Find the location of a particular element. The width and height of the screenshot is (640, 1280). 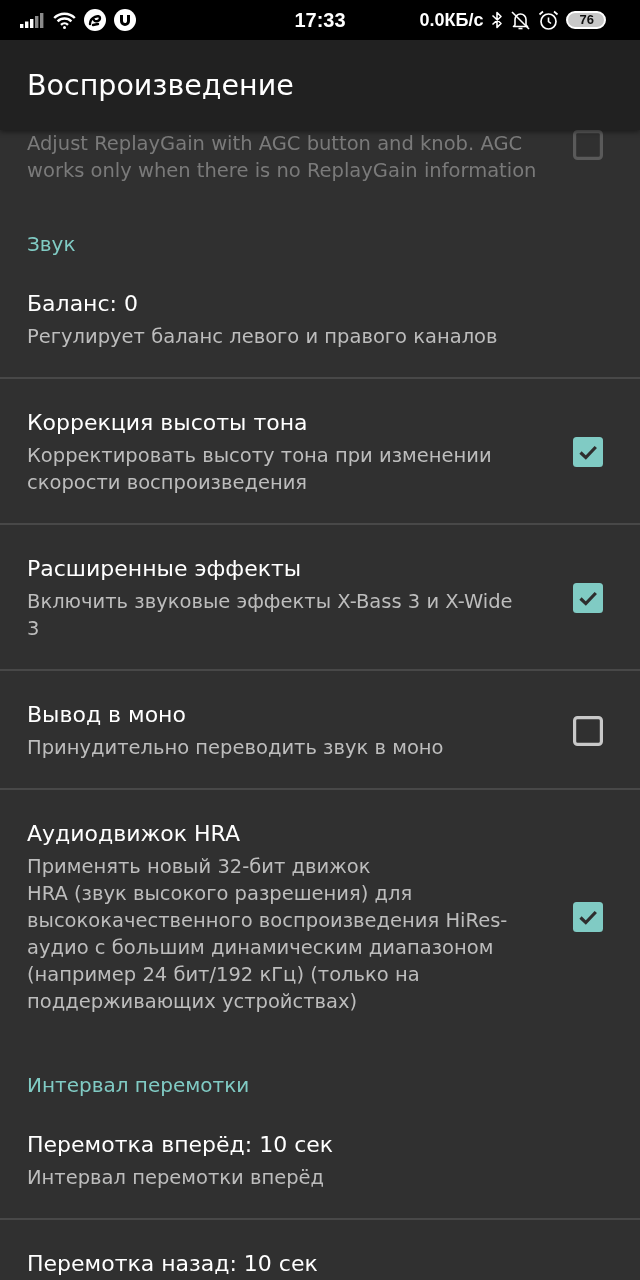

signal-icon is located at coordinates (32, 20).